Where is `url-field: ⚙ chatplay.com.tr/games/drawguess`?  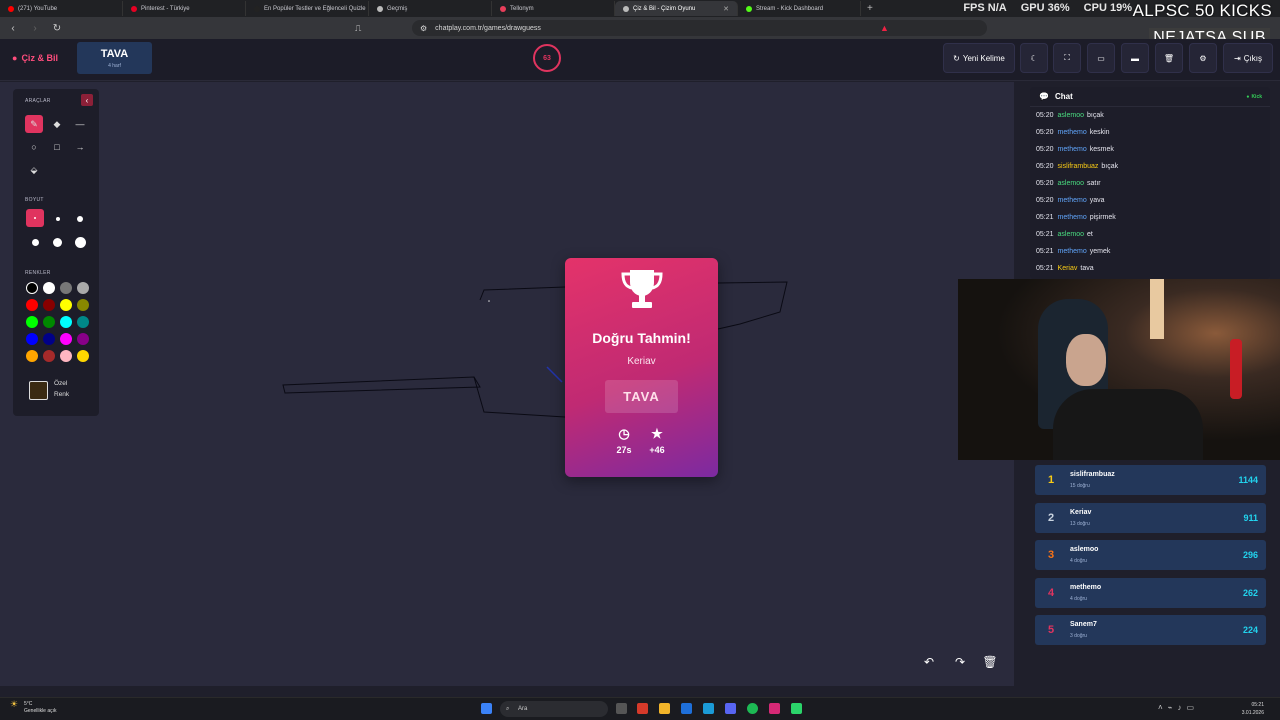 url-field: ⚙ chatplay.com.tr/games/drawguess is located at coordinates (699, 28).